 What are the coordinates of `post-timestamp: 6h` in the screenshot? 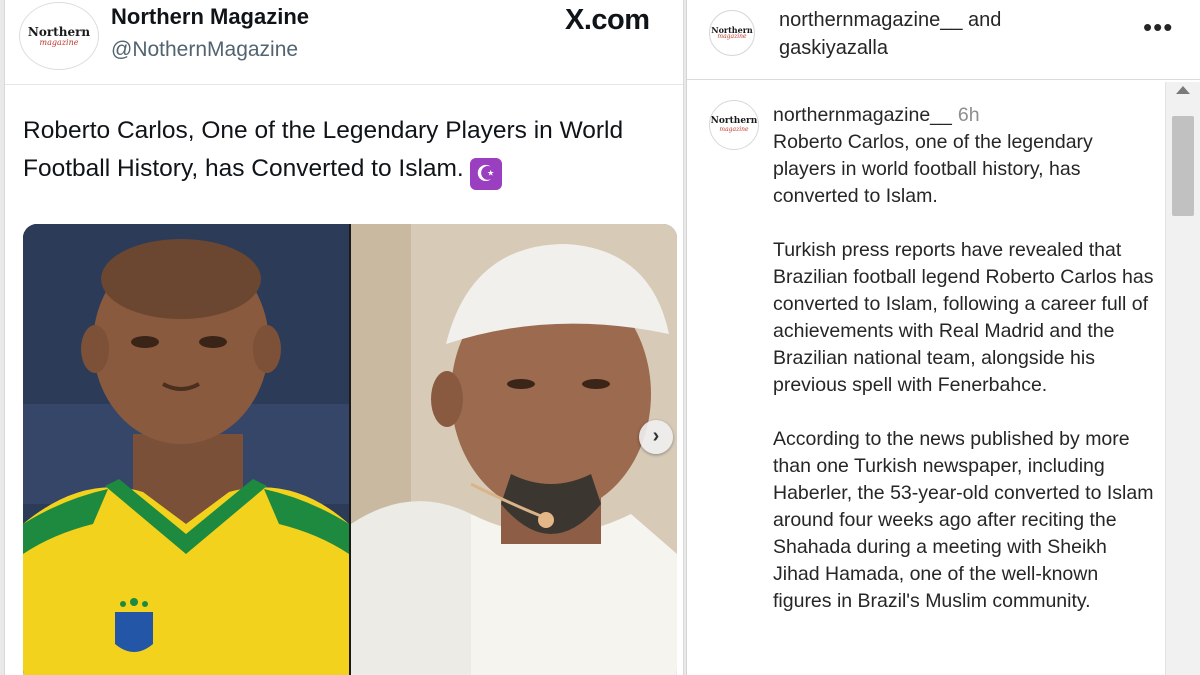 It's located at (969, 115).